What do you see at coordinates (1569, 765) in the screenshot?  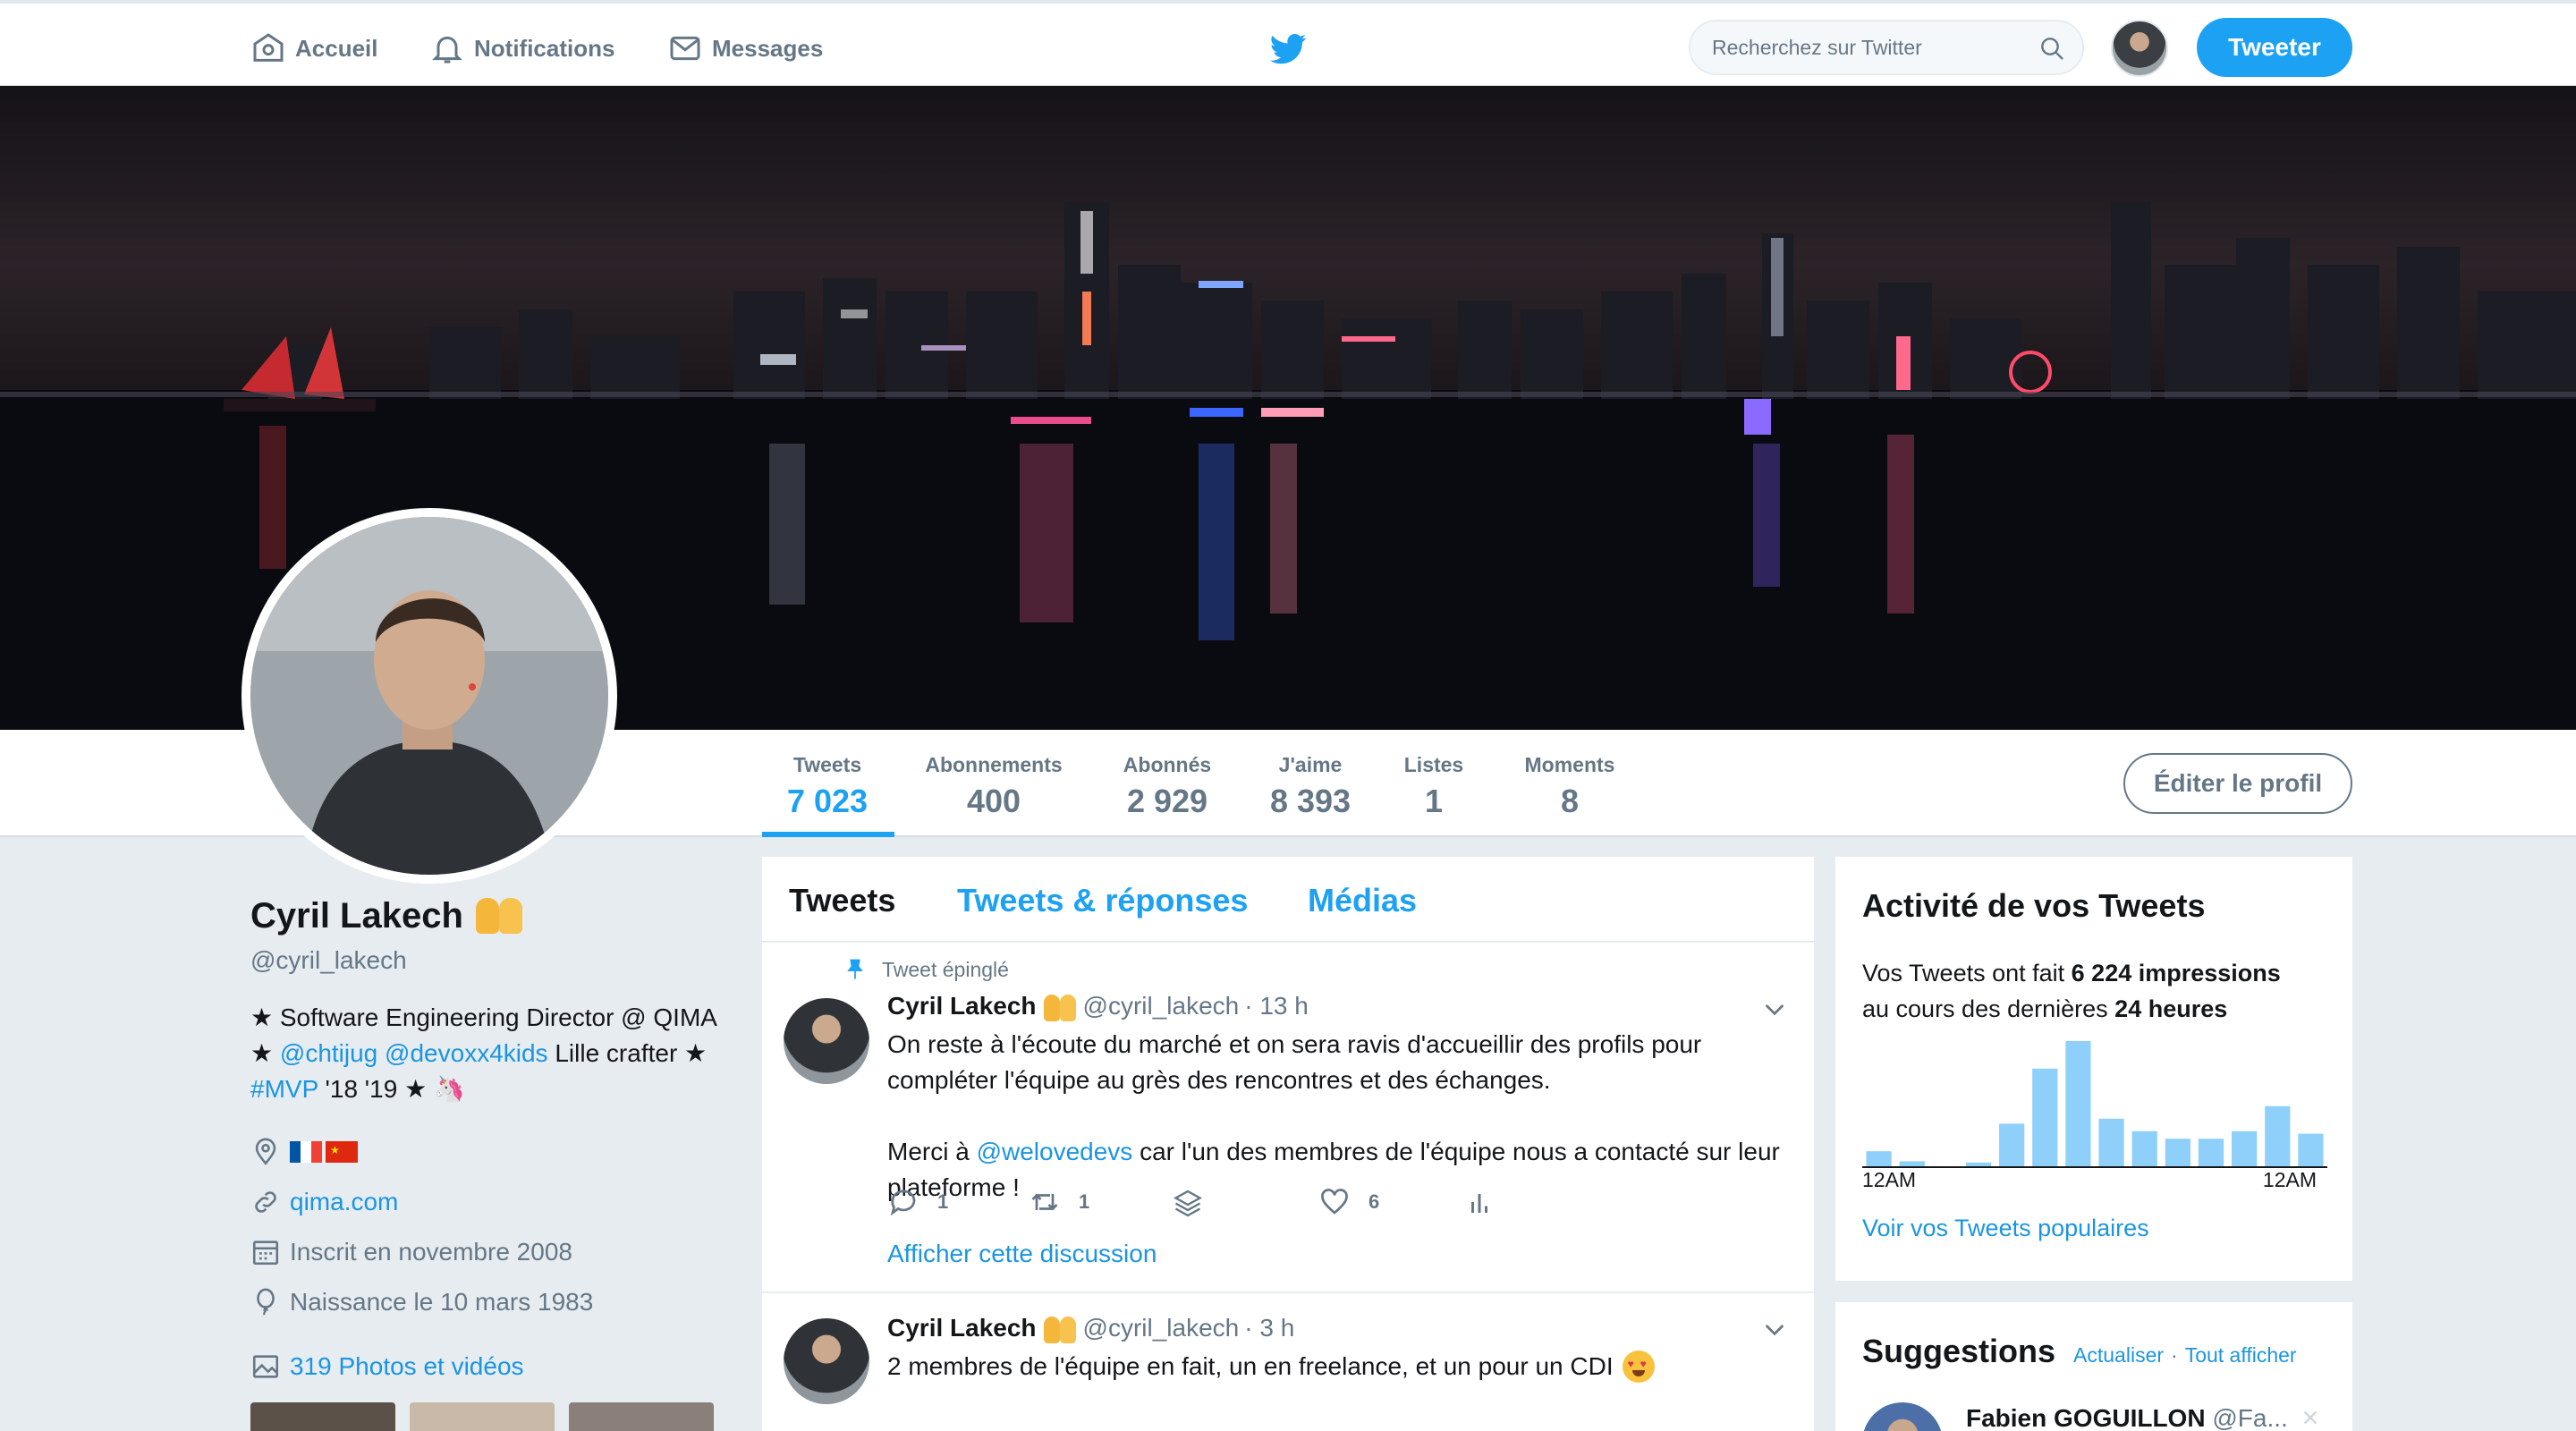 I see `stat-label: Moments` at bounding box center [1569, 765].